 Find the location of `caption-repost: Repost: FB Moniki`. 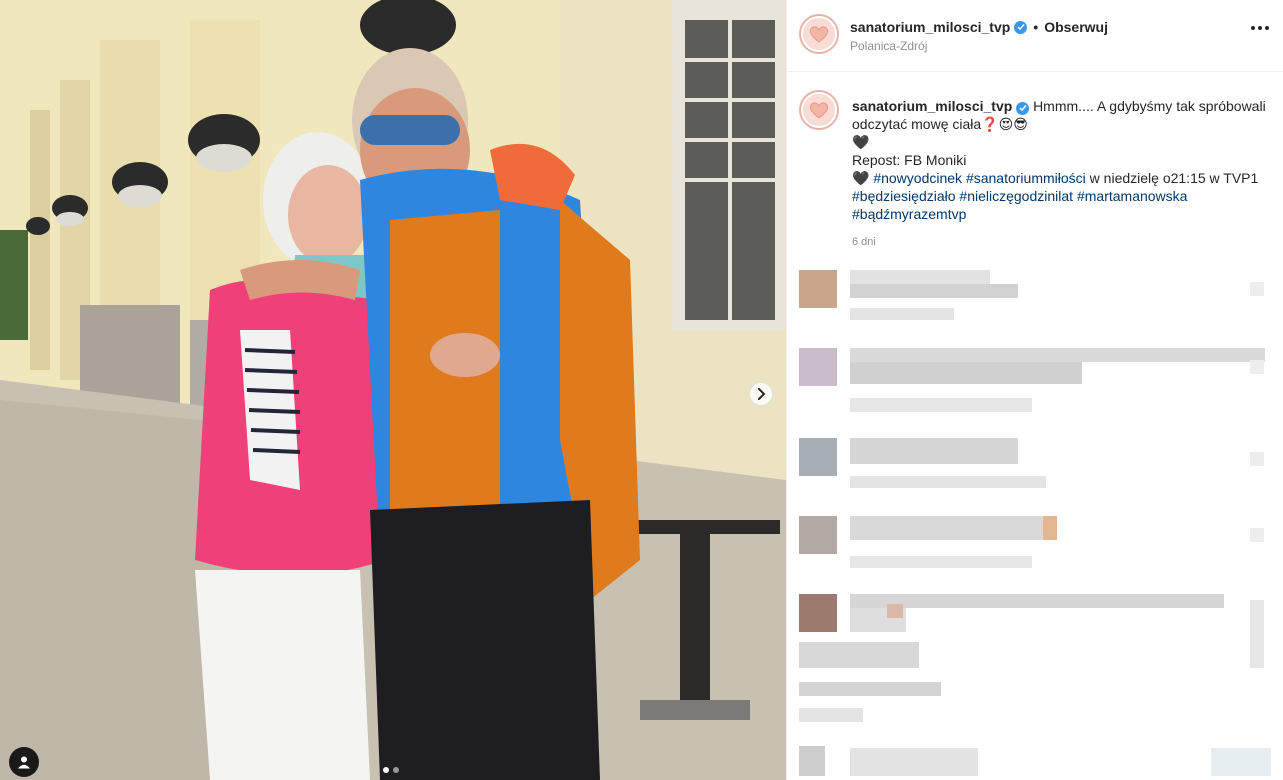

caption-repost: Repost: FB Moniki is located at coordinates (909, 160).